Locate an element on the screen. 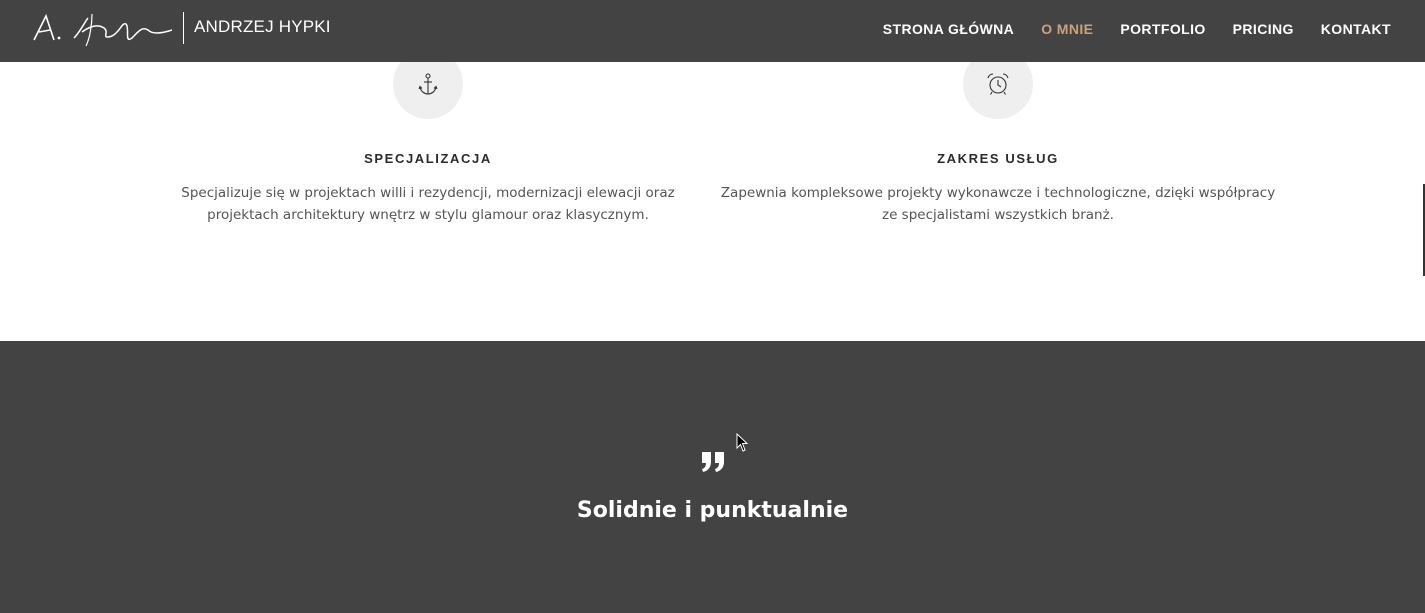 This screenshot has height=613, width=1425. nav-item-strona-glowna: STRONA GŁÓWNA is located at coordinates (948, 29).